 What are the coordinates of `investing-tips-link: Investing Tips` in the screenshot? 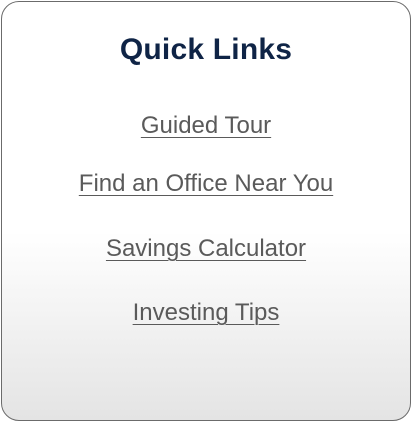 It's located at (206, 313).